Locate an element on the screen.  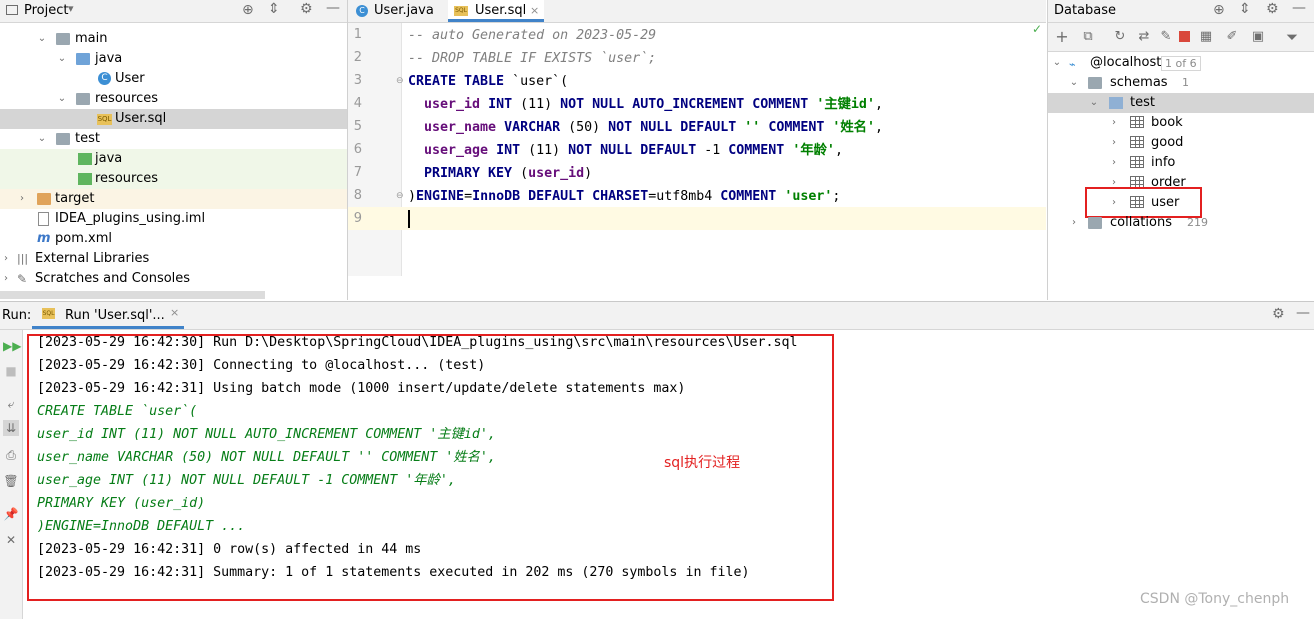
filter-icon: ⏷ is located at coordinates (1292, 37).